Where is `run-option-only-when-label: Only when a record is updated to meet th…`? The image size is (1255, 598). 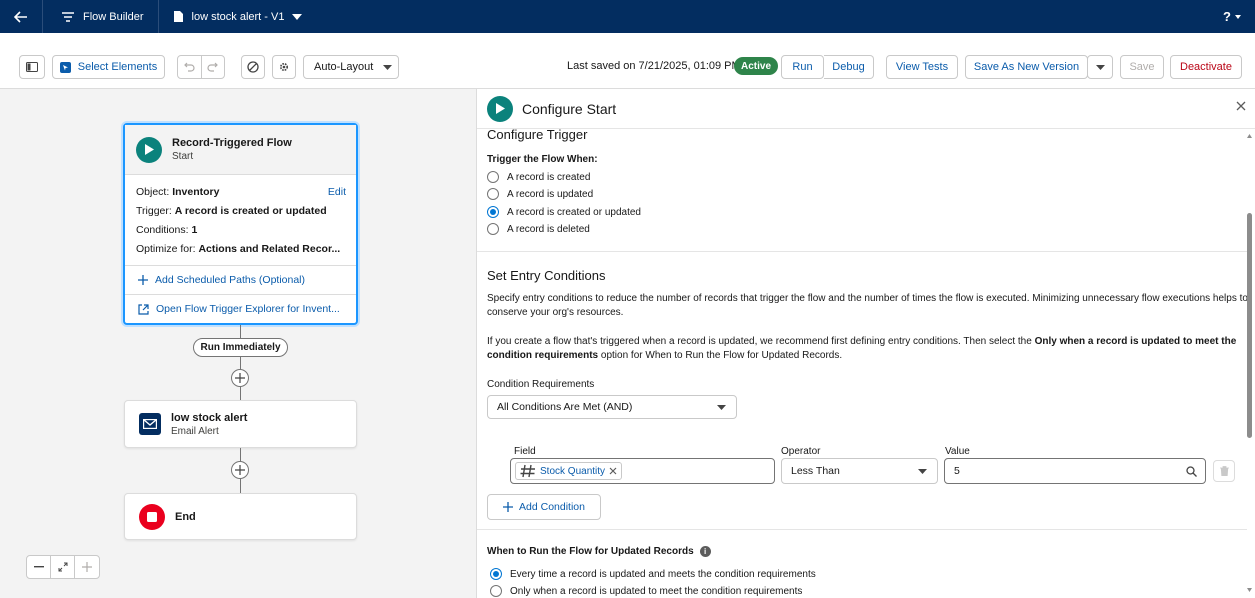
run-option-only-when-label: Only when a record is updated to meet th… is located at coordinates (656, 591).